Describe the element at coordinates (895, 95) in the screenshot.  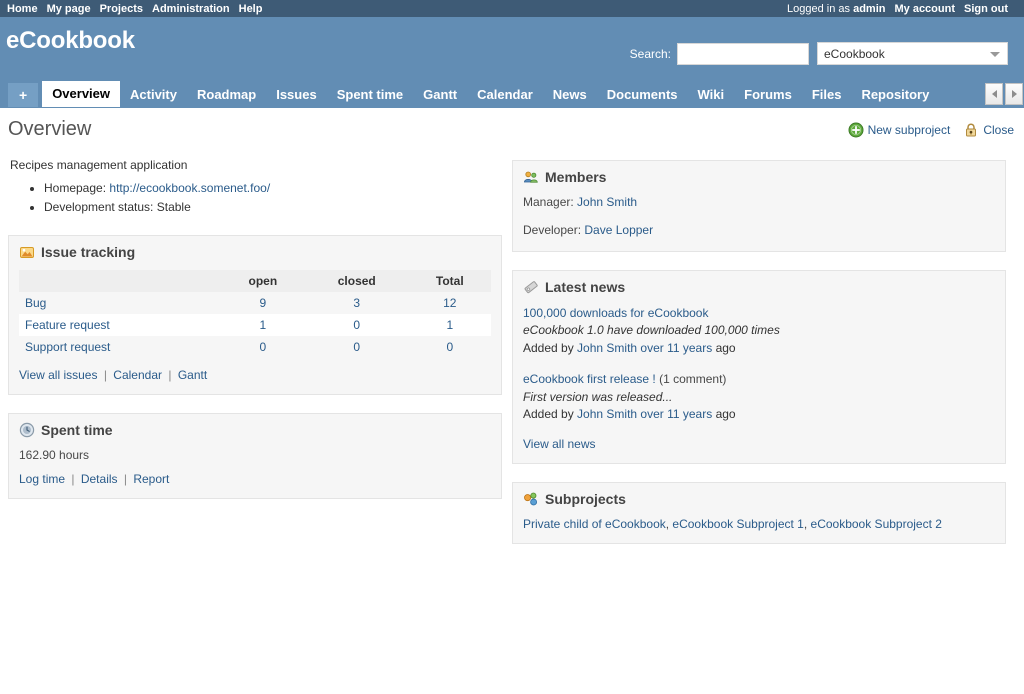
I see `tab-repository: Repository` at that location.